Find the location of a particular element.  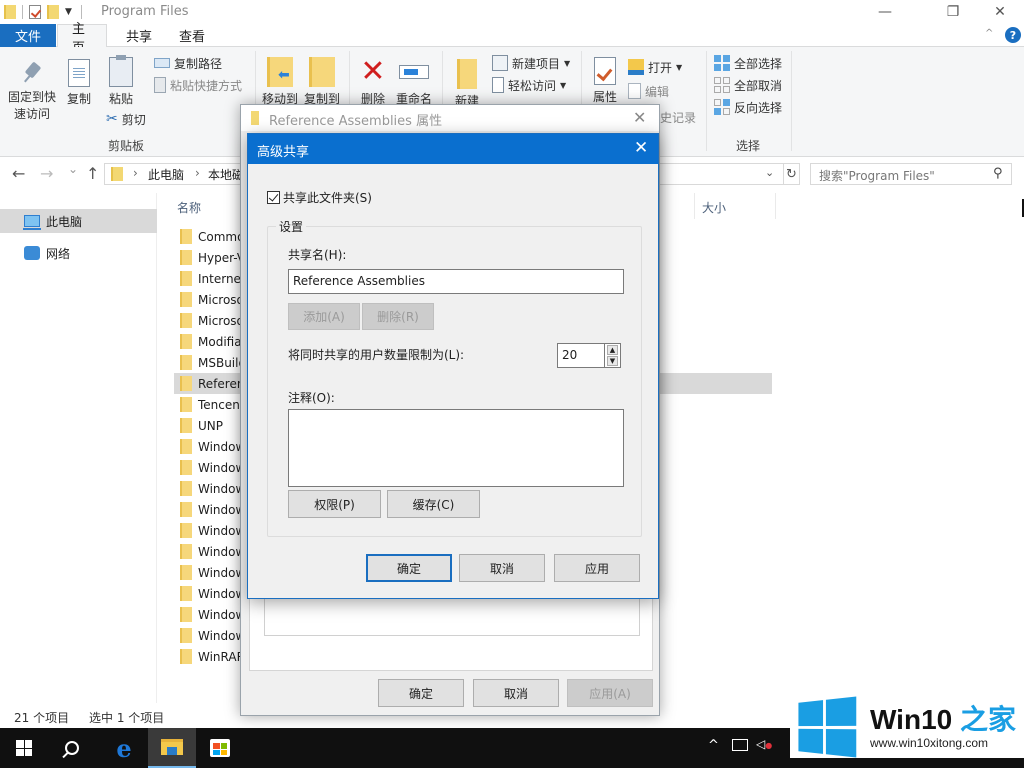

advanced-sharing-title: 高级共享 is located at coordinates (283, 152).